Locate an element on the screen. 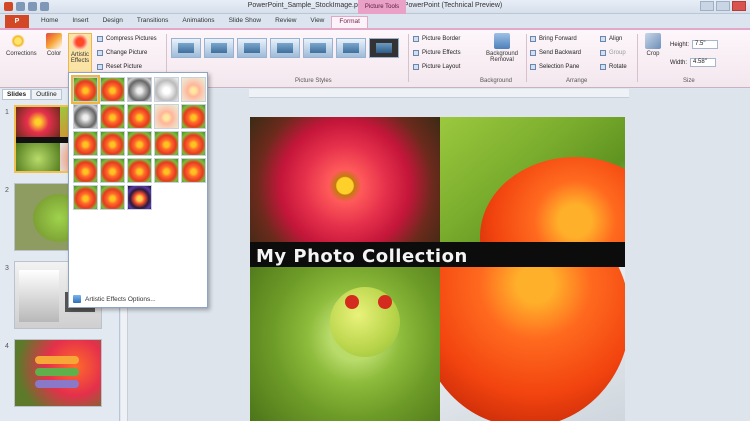  artistic-effect-glow-edges is located at coordinates (139, 197).